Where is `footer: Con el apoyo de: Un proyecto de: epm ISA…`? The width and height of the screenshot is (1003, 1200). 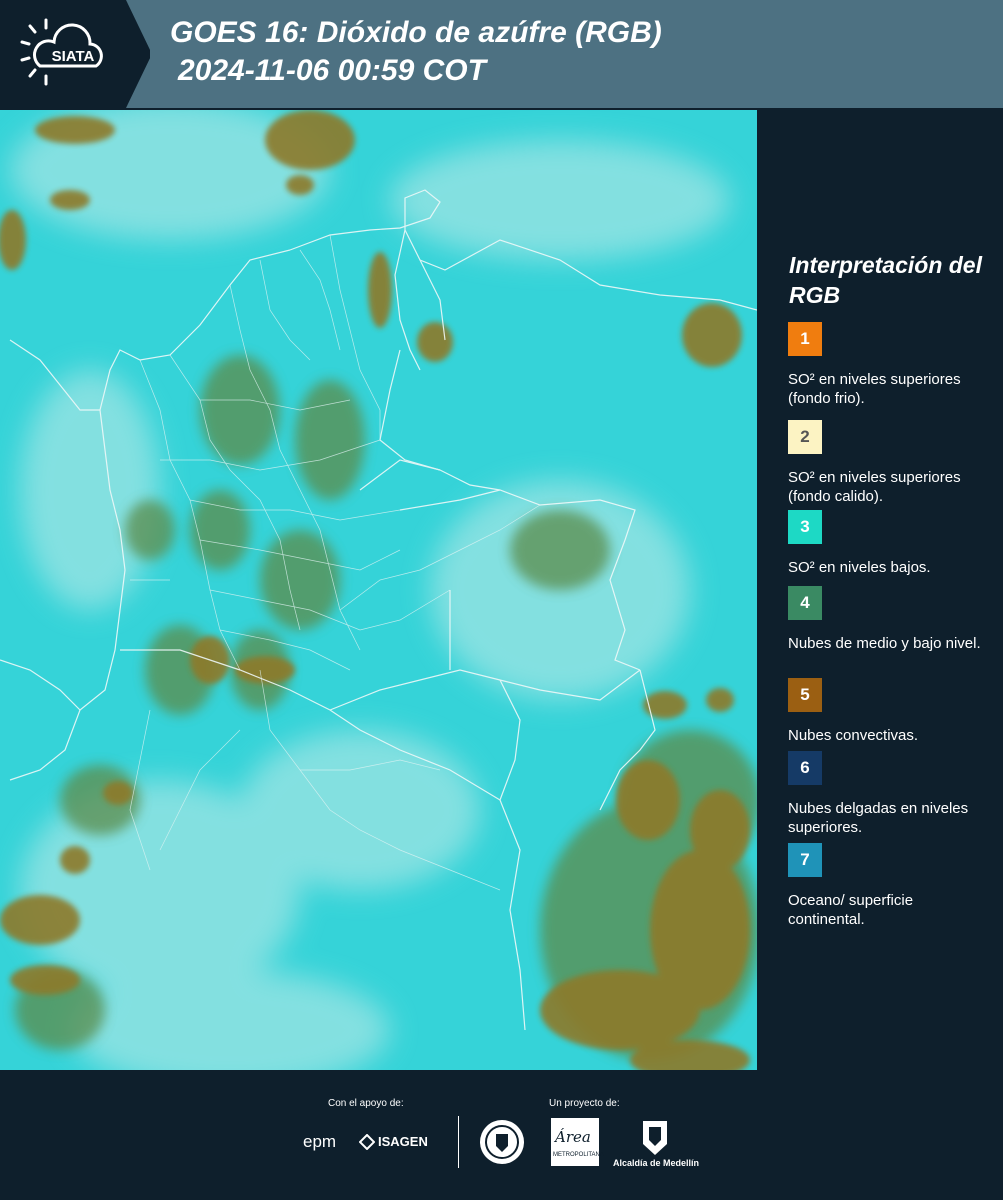 footer: Con el apoyo de: Un proyecto de: epm ISA… is located at coordinates (501, 1135).